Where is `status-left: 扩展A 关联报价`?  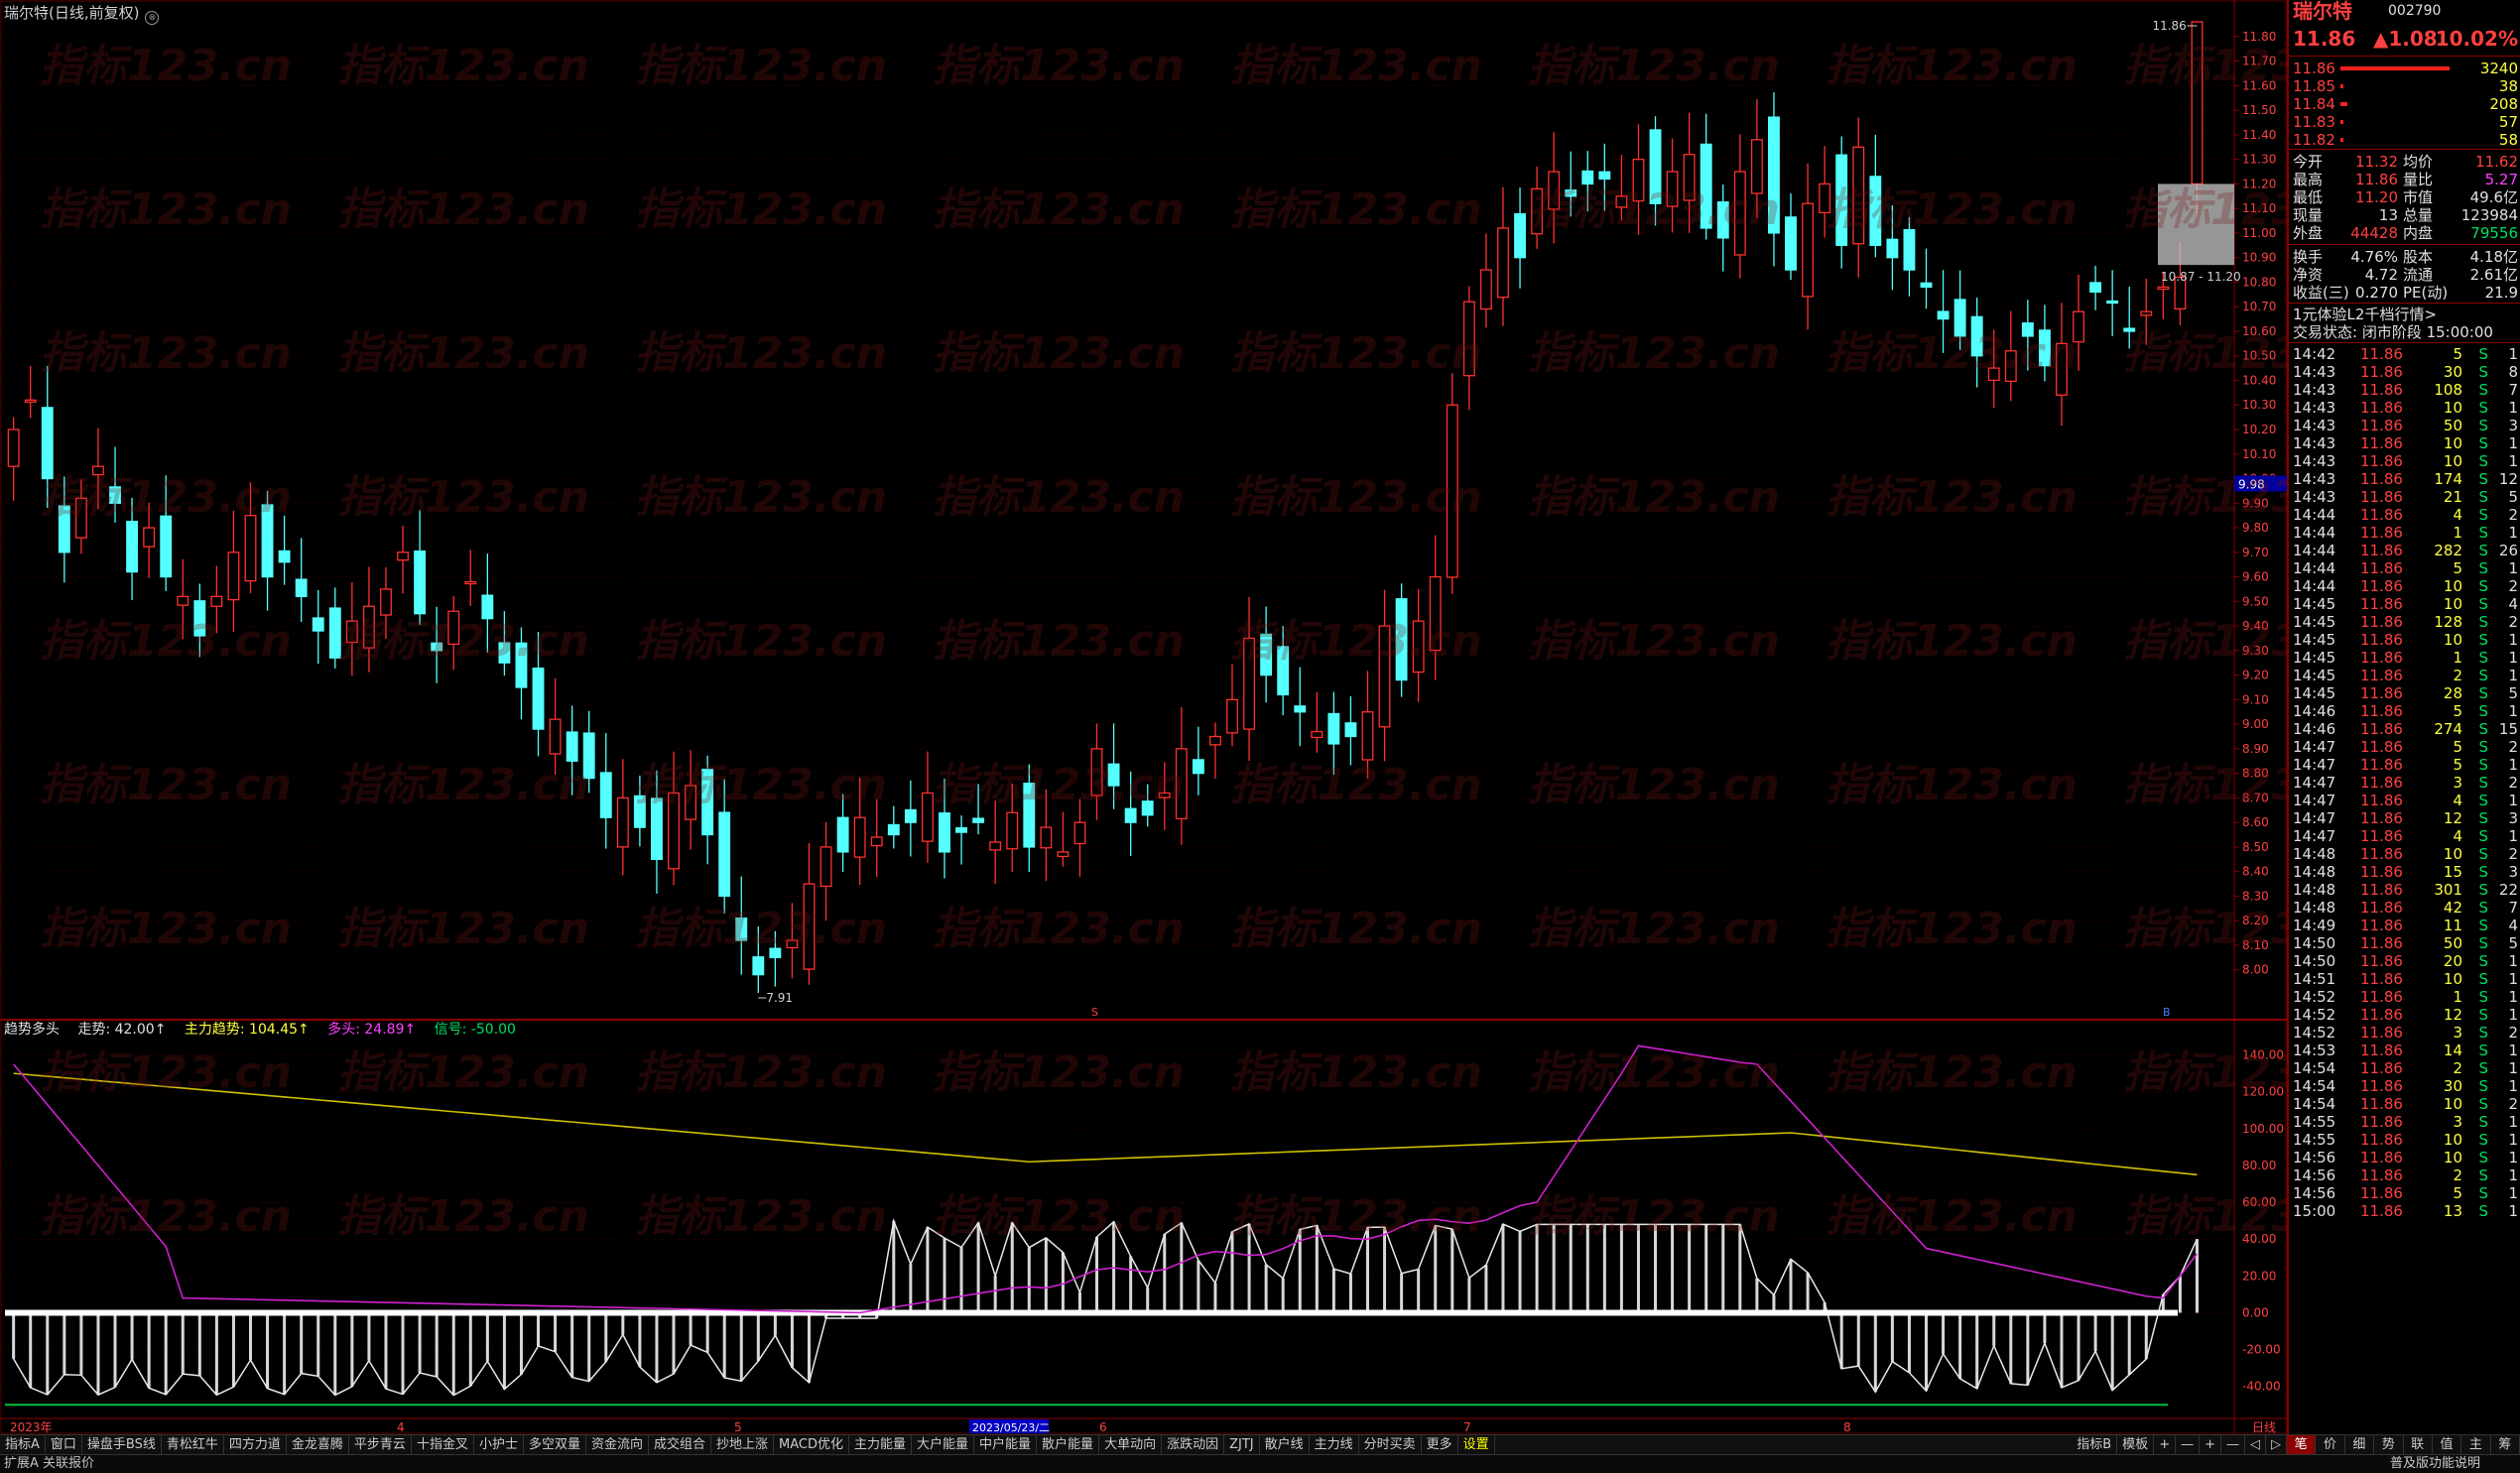
status-left: 扩展A 关联报价 is located at coordinates (49, 1464).